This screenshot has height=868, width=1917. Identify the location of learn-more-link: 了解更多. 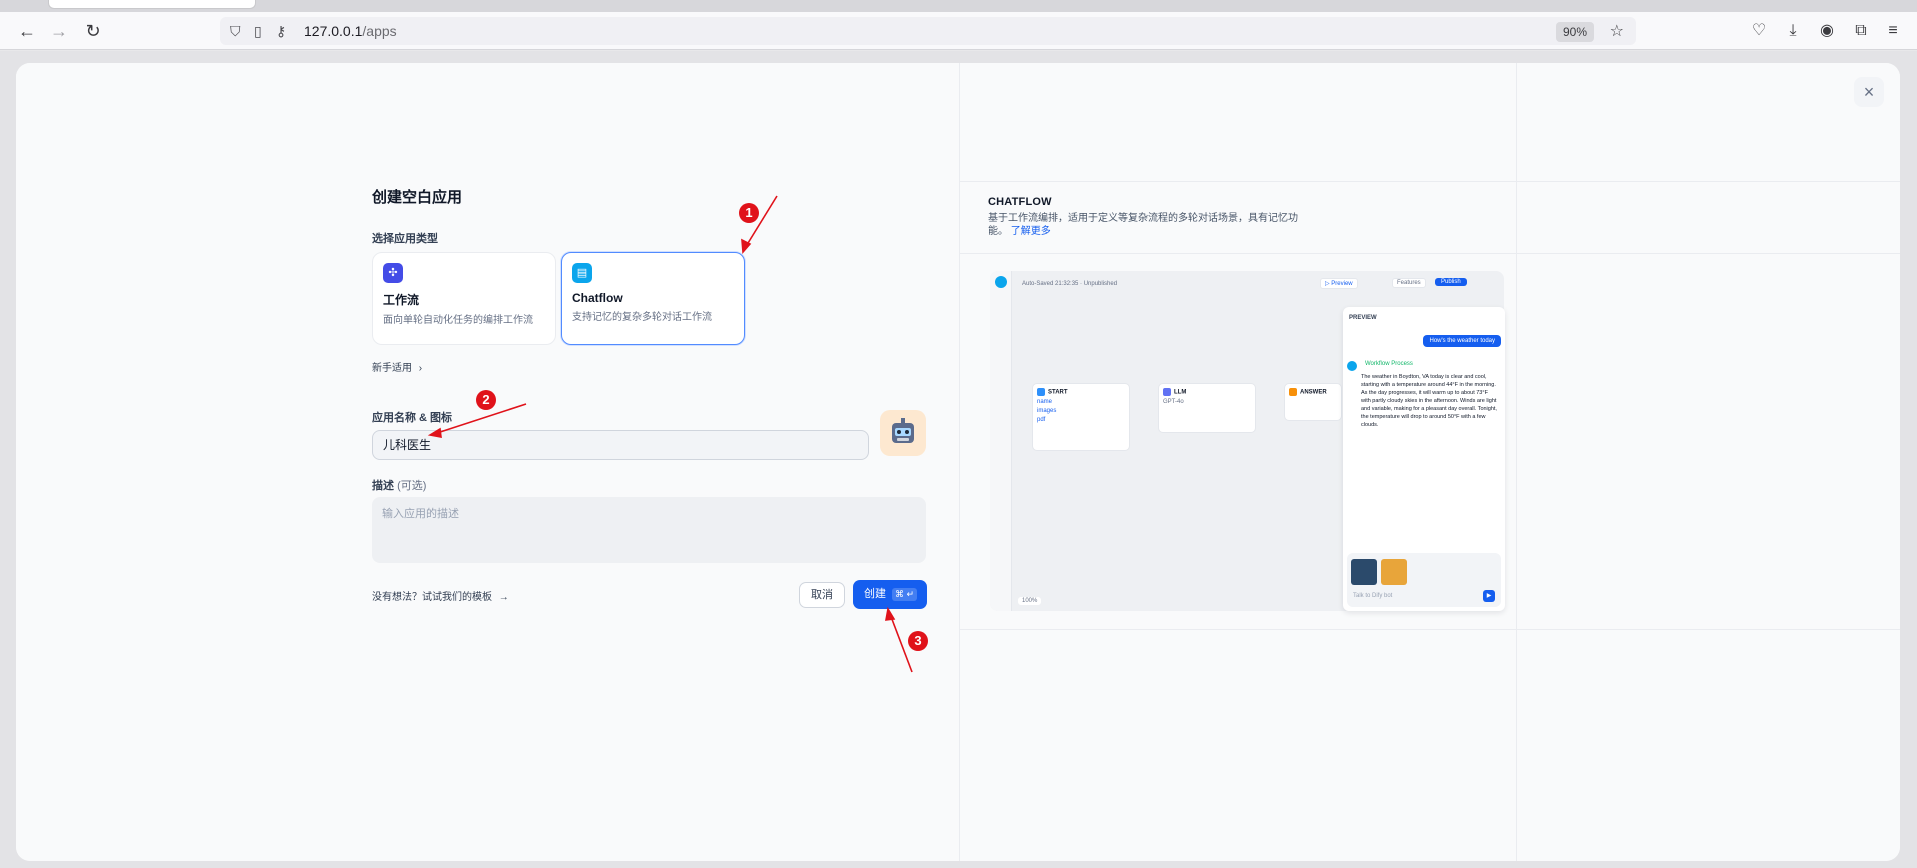
(1031, 231).